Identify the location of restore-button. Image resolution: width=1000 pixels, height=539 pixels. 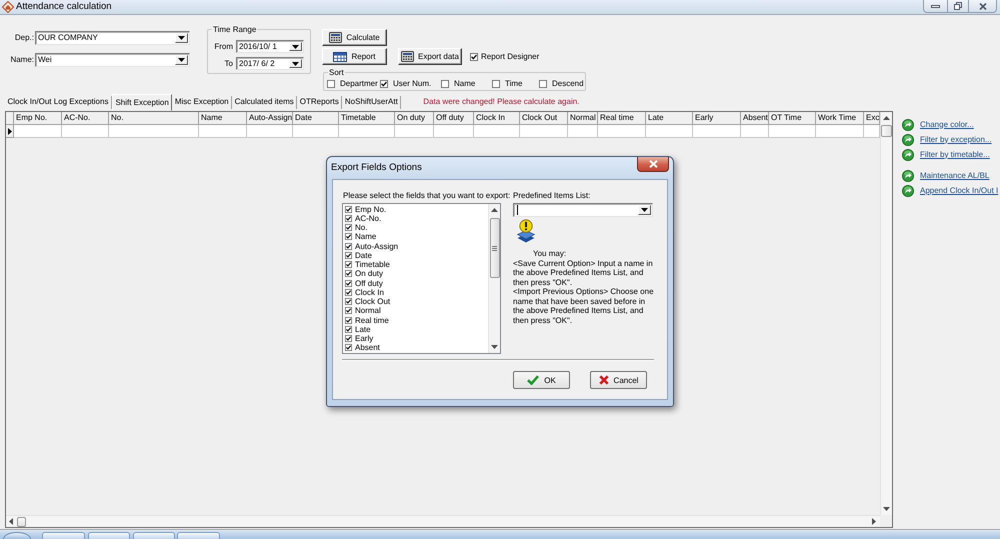
(957, 6).